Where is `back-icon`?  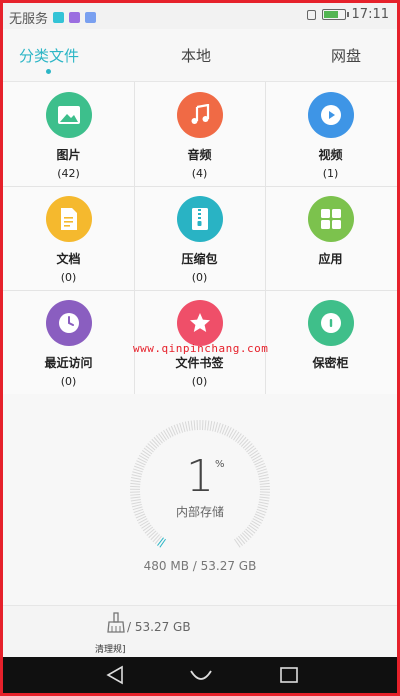 back-icon is located at coordinates (114, 675).